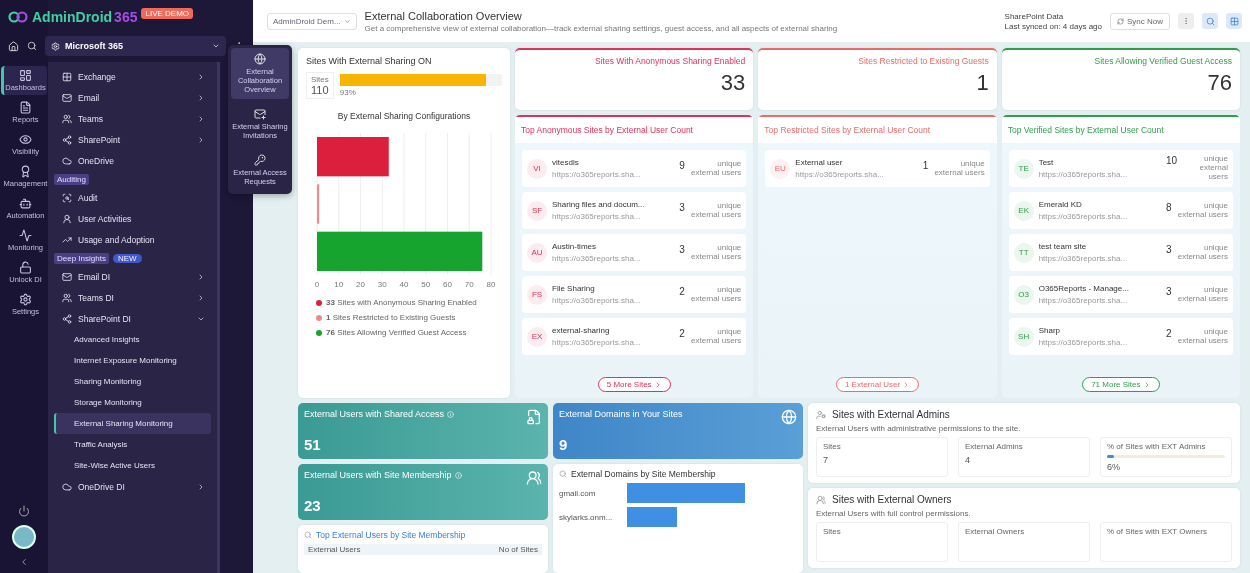  Describe the element at coordinates (260, 160) in the screenshot. I see `key-icon` at that location.